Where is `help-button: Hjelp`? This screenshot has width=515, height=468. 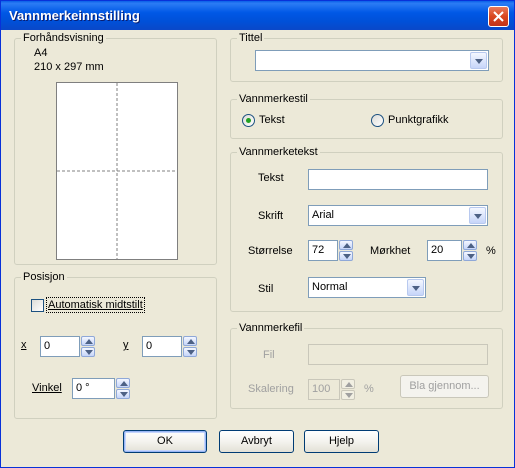
help-button: Hjelp is located at coordinates (341, 441).